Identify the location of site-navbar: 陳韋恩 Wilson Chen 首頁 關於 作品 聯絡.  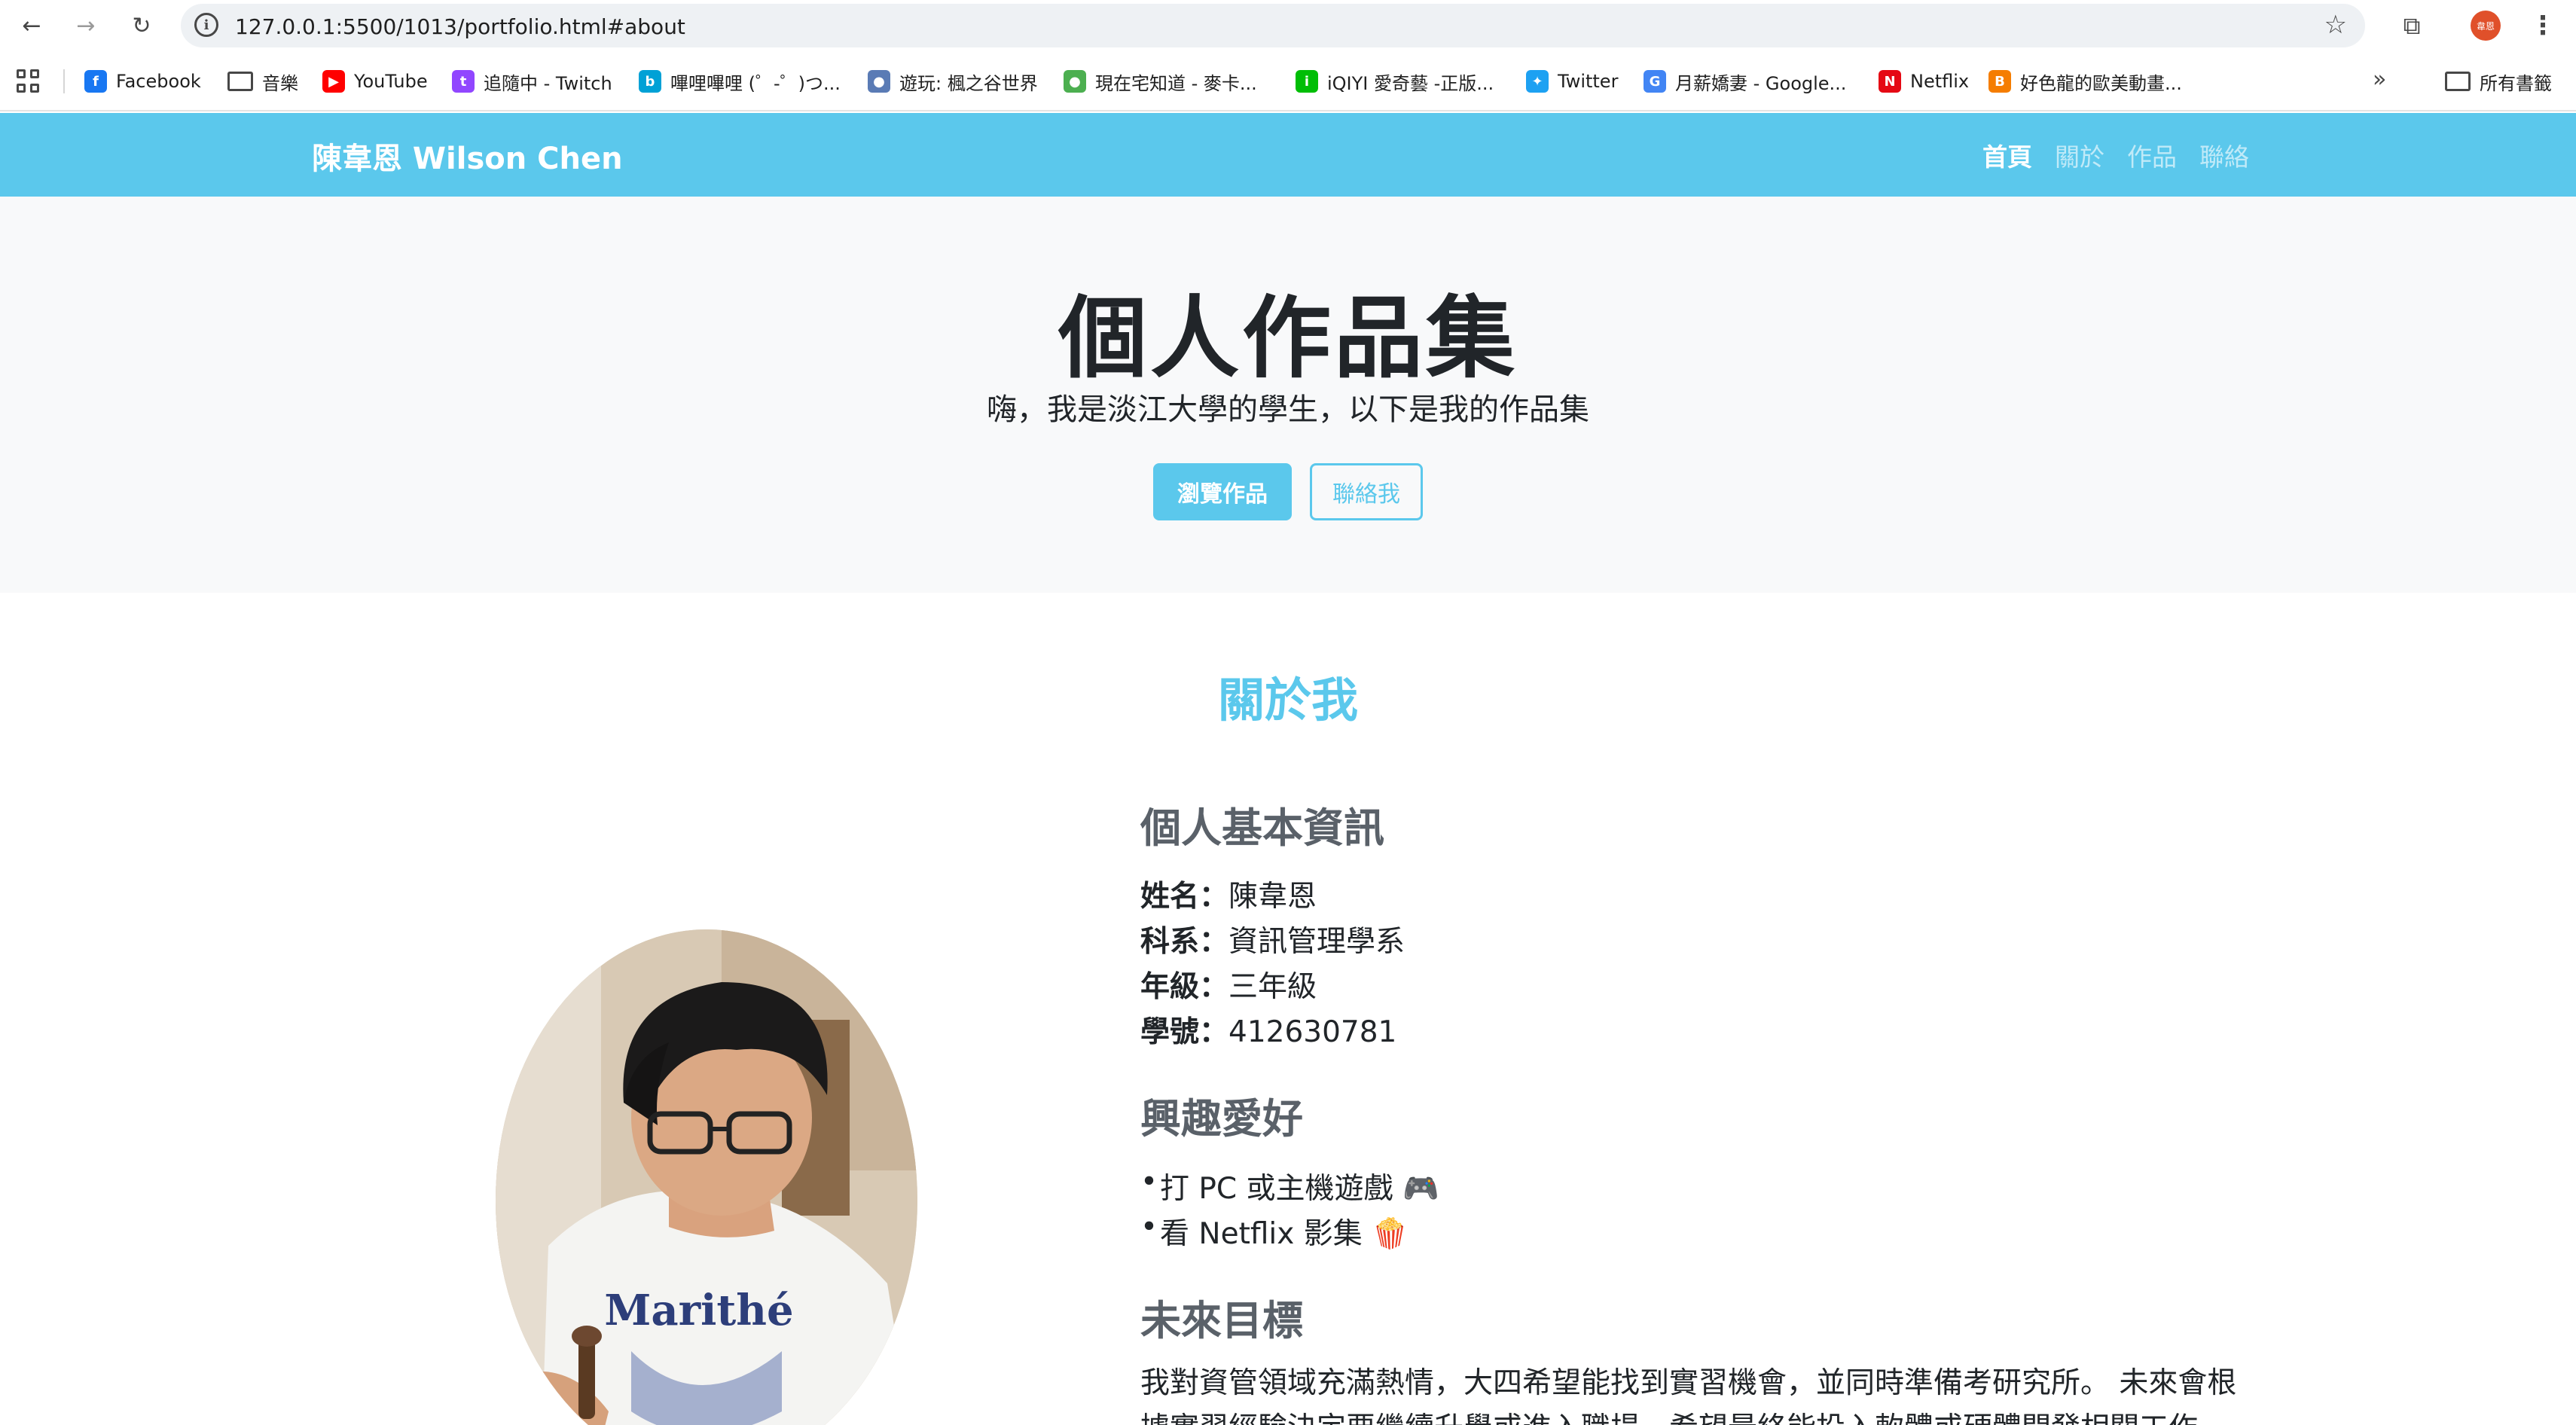
(1288, 155).